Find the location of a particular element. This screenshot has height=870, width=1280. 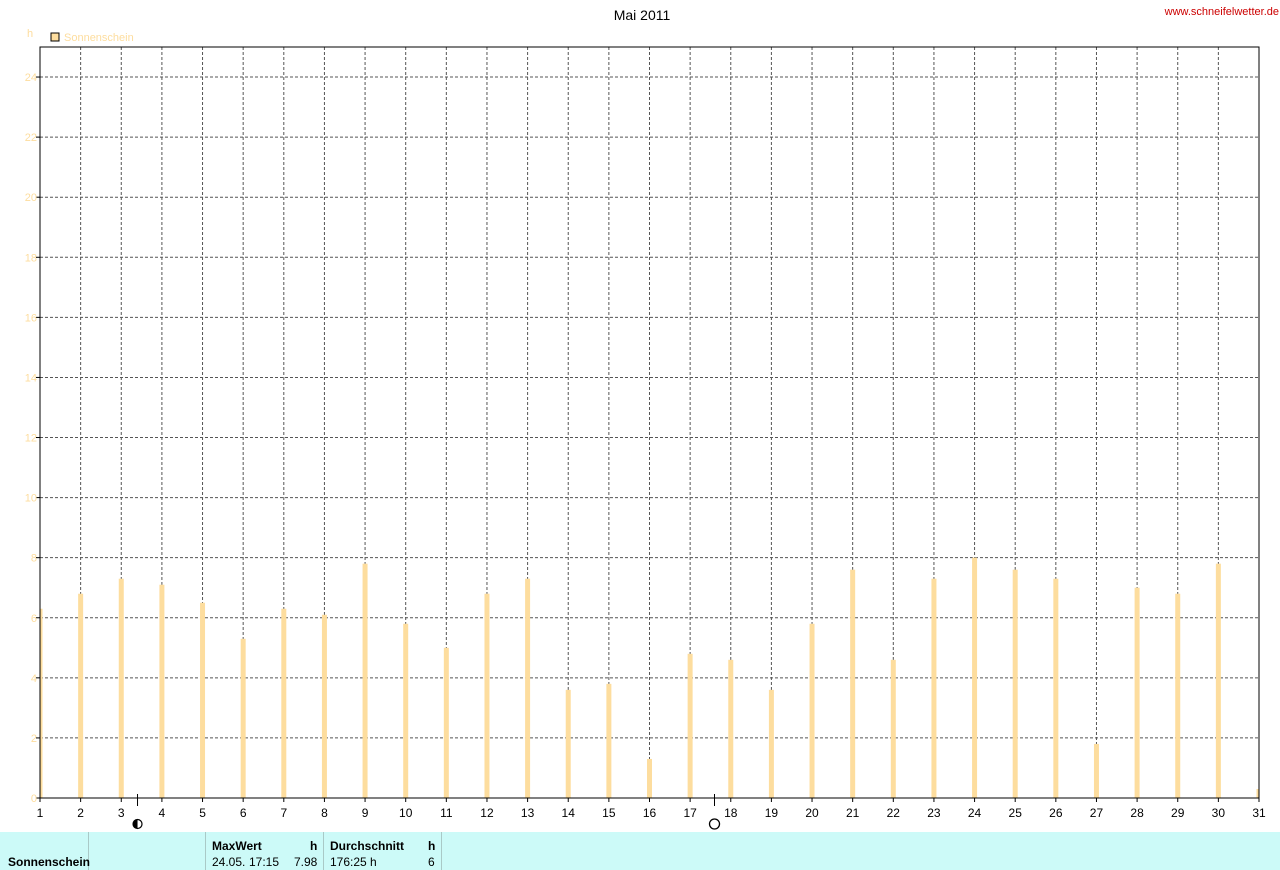

y-tick-label: 22 is located at coordinates (31, 138).